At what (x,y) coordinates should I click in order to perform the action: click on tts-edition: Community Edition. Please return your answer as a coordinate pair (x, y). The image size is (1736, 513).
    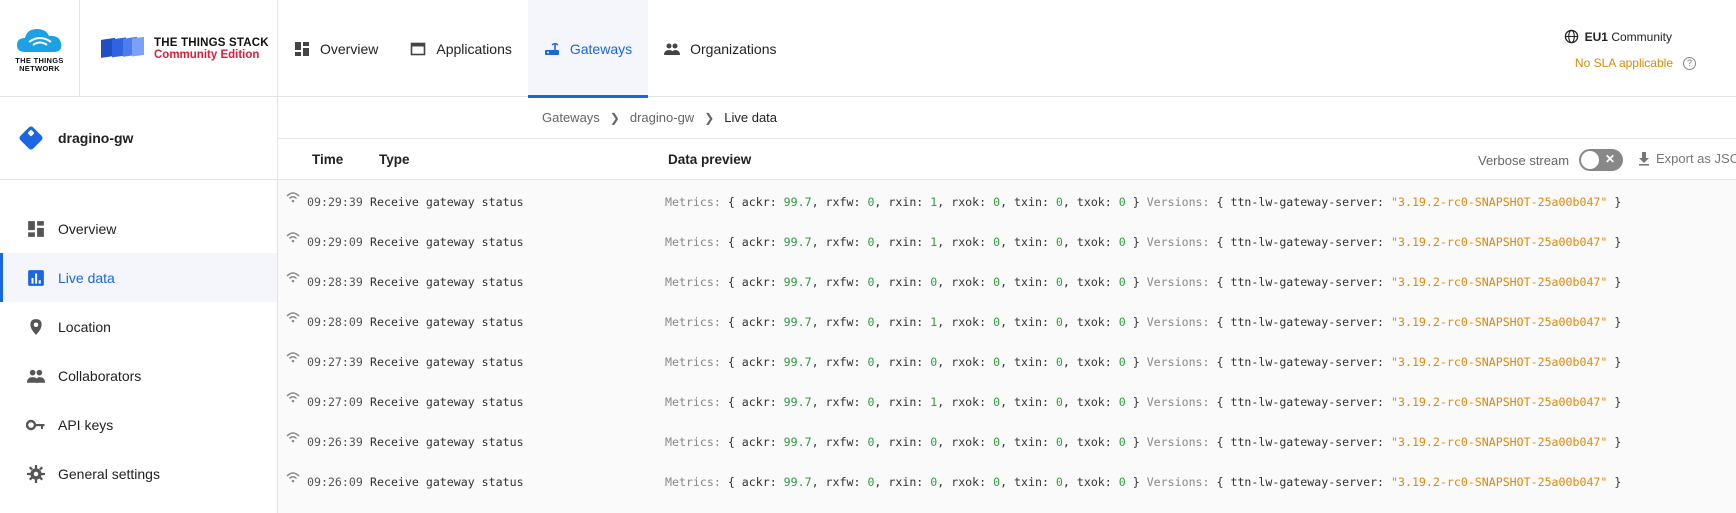
    Looking at the image, I should click on (207, 54).